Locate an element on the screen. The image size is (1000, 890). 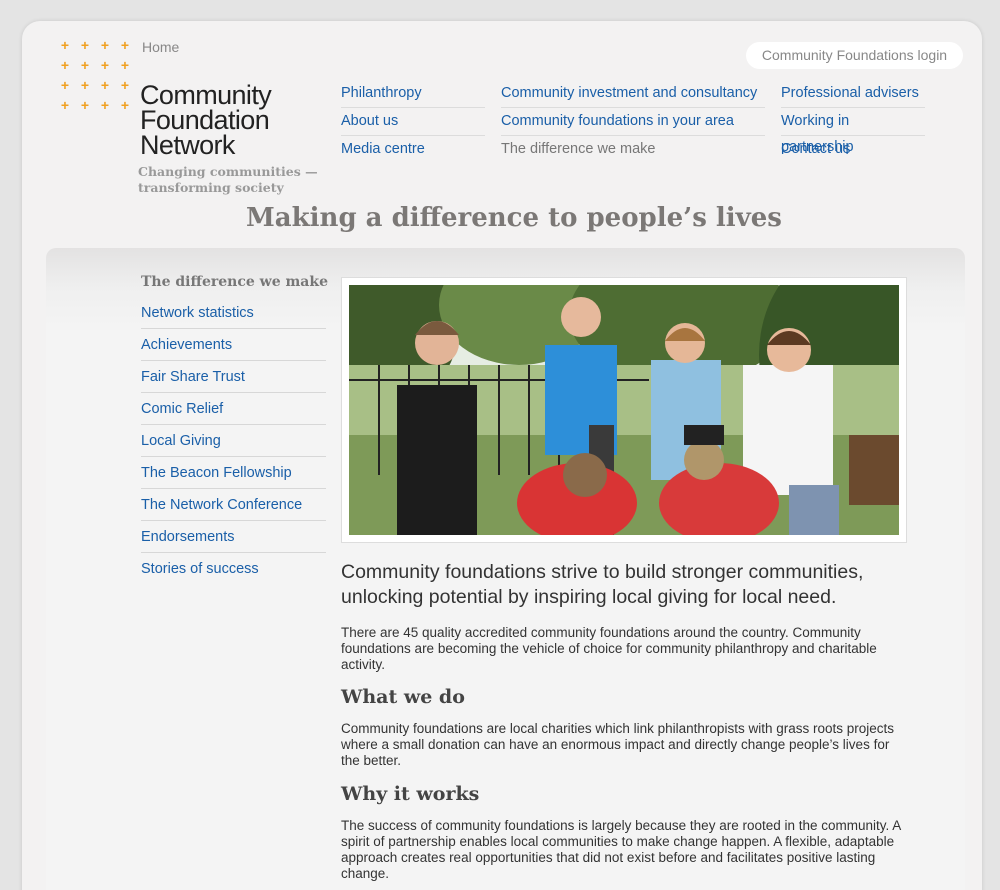
login-button: Community Foundations login is located at coordinates (854, 55).